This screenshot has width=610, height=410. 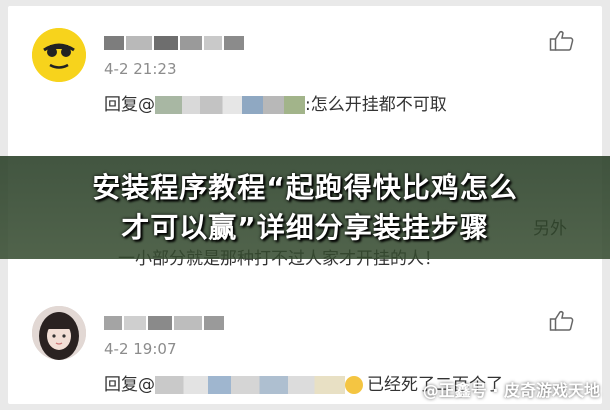 I want to click on avatar-cartoon, so click(x=59, y=55).